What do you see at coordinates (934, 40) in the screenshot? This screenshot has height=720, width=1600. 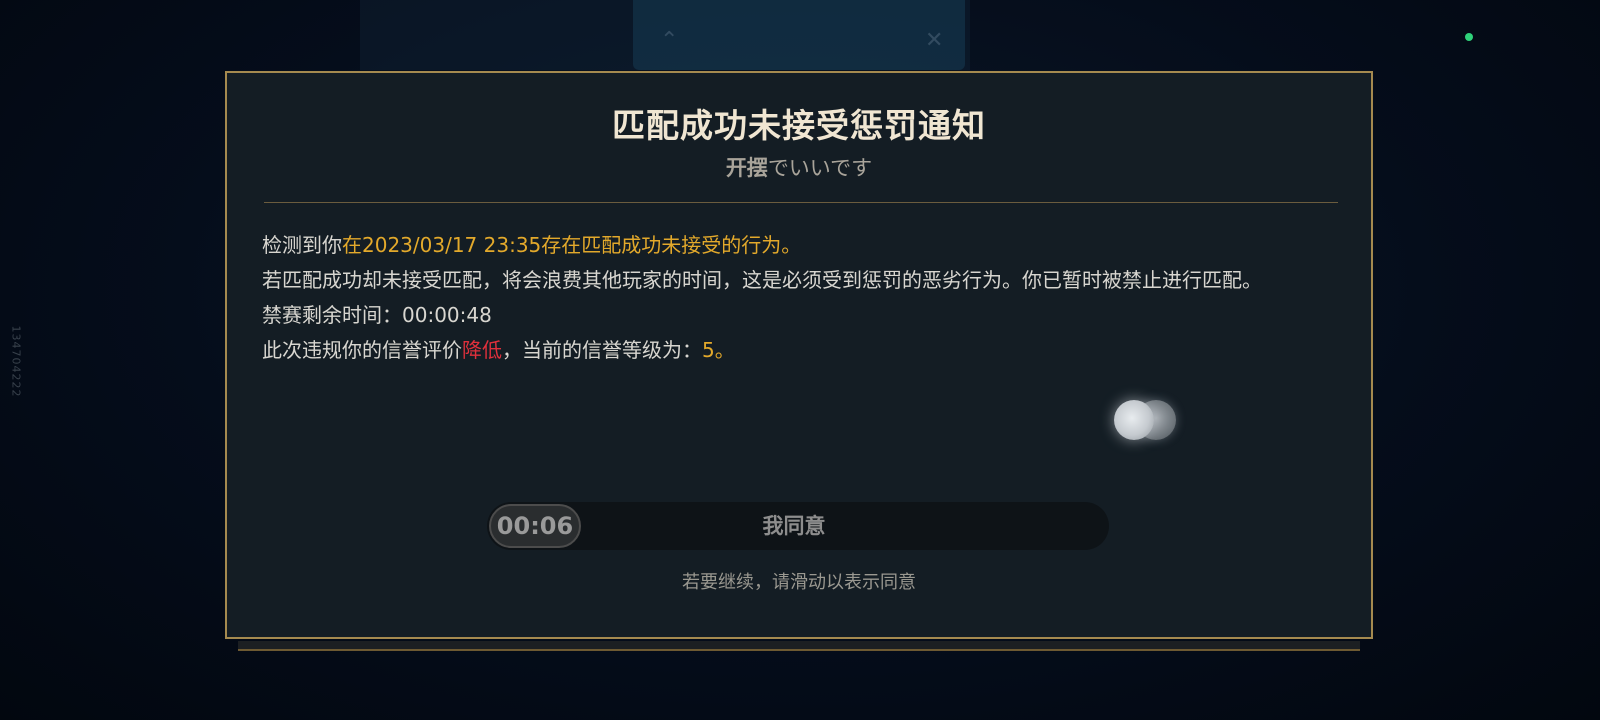 I see `background-close-icon: ✕` at bounding box center [934, 40].